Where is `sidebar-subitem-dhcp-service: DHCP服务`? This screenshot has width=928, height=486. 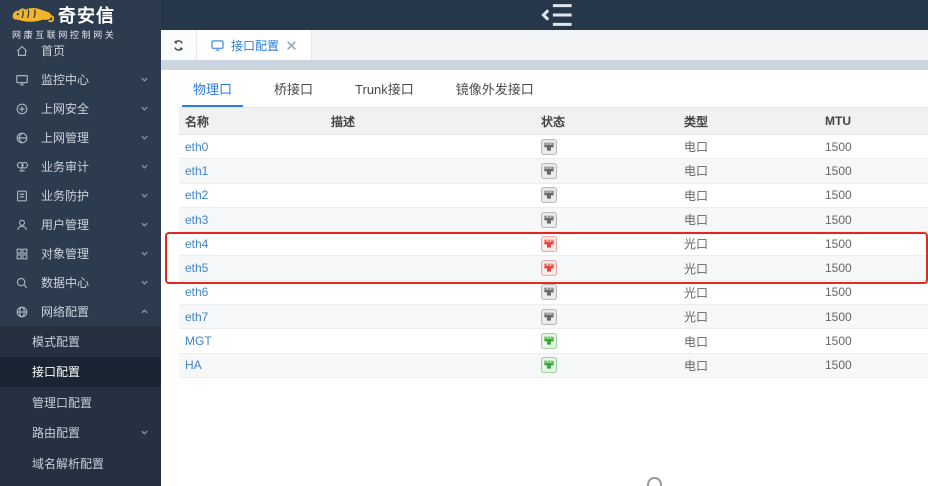
sidebar-subitem-dhcp-service: DHCP服务 is located at coordinates (80, 482).